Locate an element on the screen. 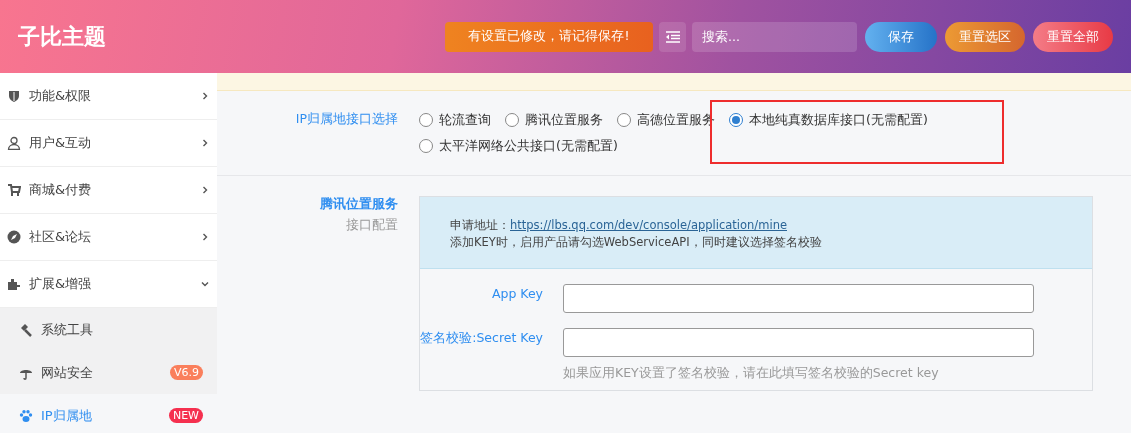 The image size is (1131, 433). field-label: App Key is located at coordinates (517, 293).